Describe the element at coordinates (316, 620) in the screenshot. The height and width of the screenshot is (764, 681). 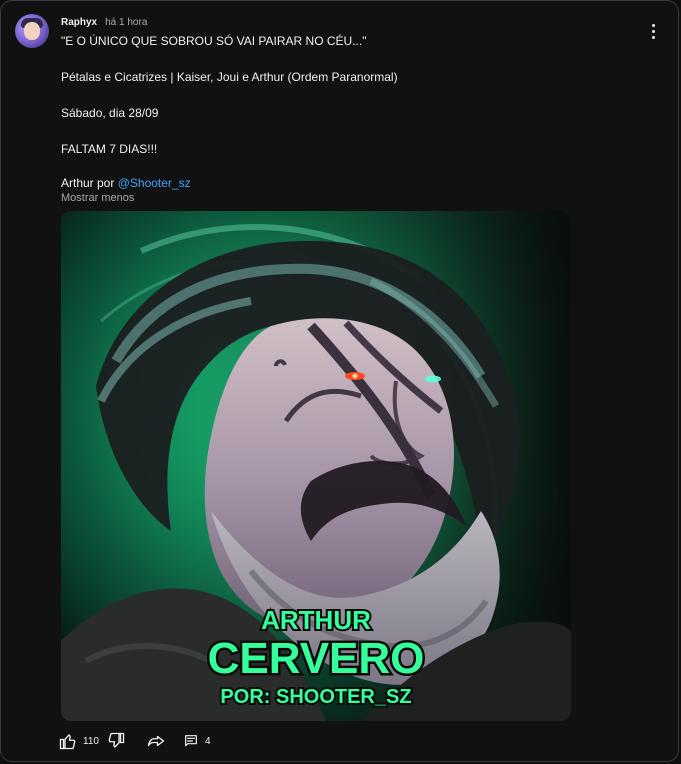
I see `title-top: ARTHUR` at that location.